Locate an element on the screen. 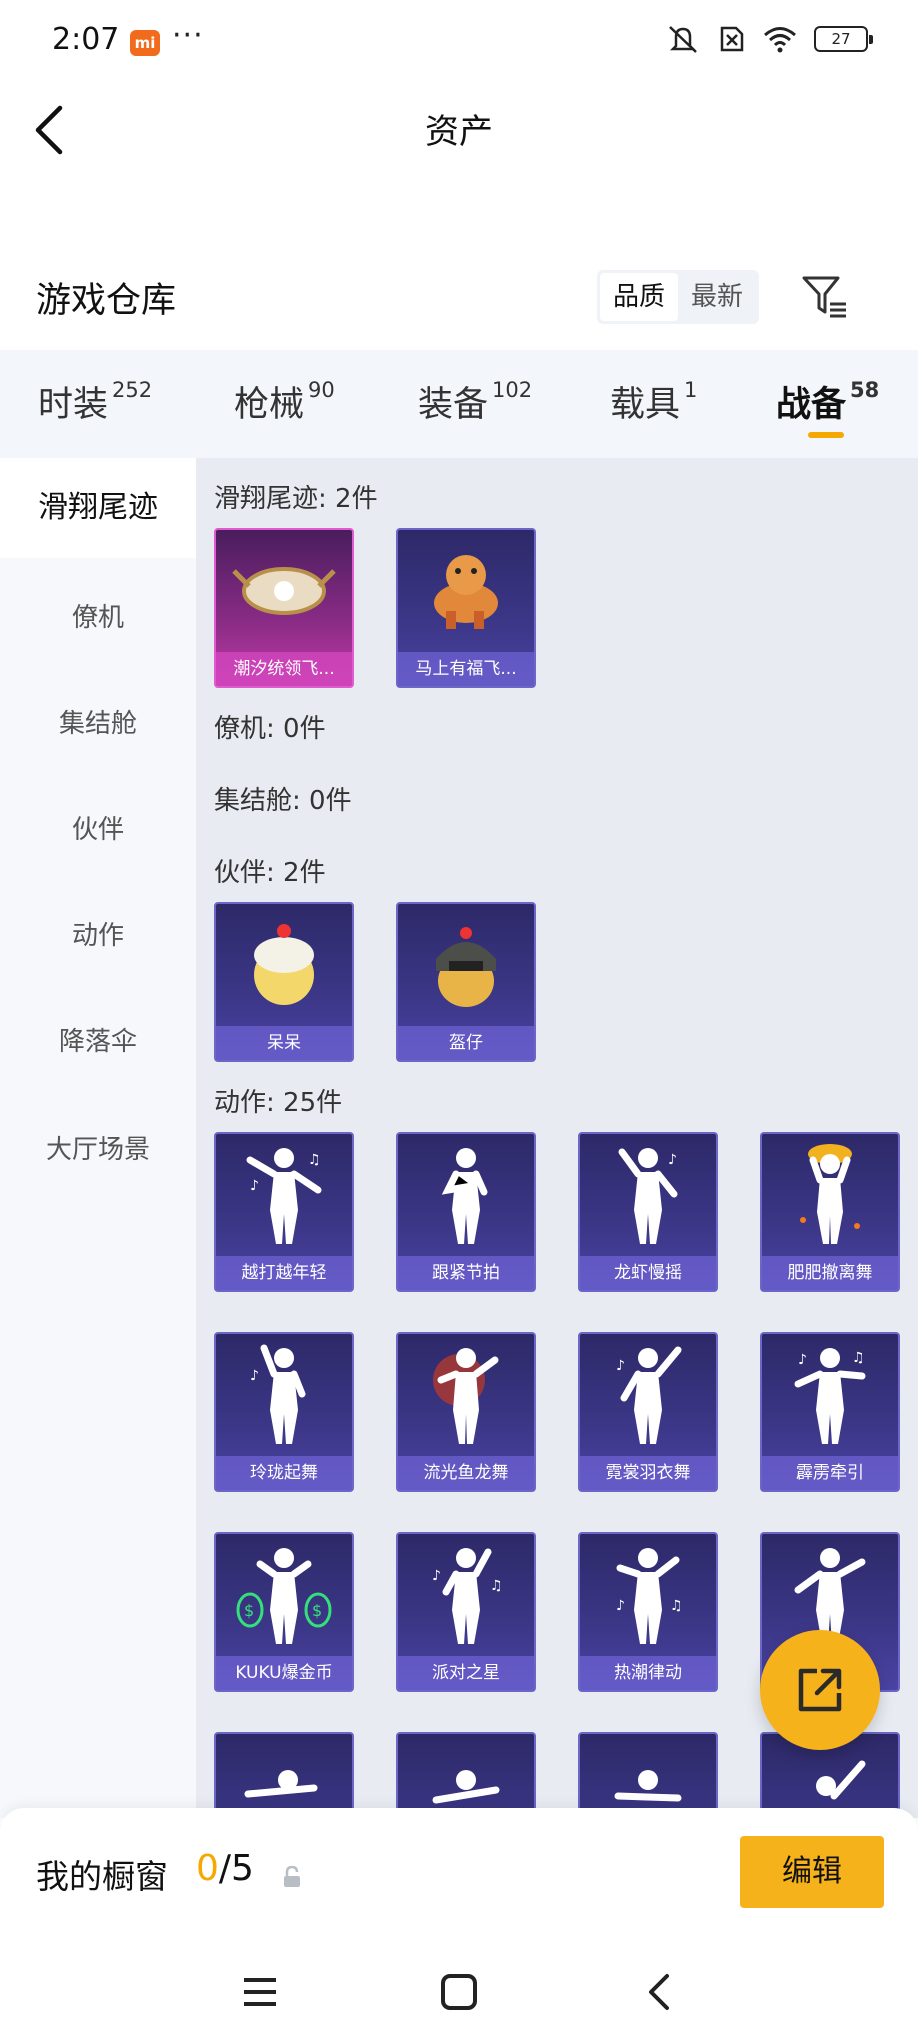 The image size is (918, 2040). showcase-count: 0/5 is located at coordinates (225, 1868).